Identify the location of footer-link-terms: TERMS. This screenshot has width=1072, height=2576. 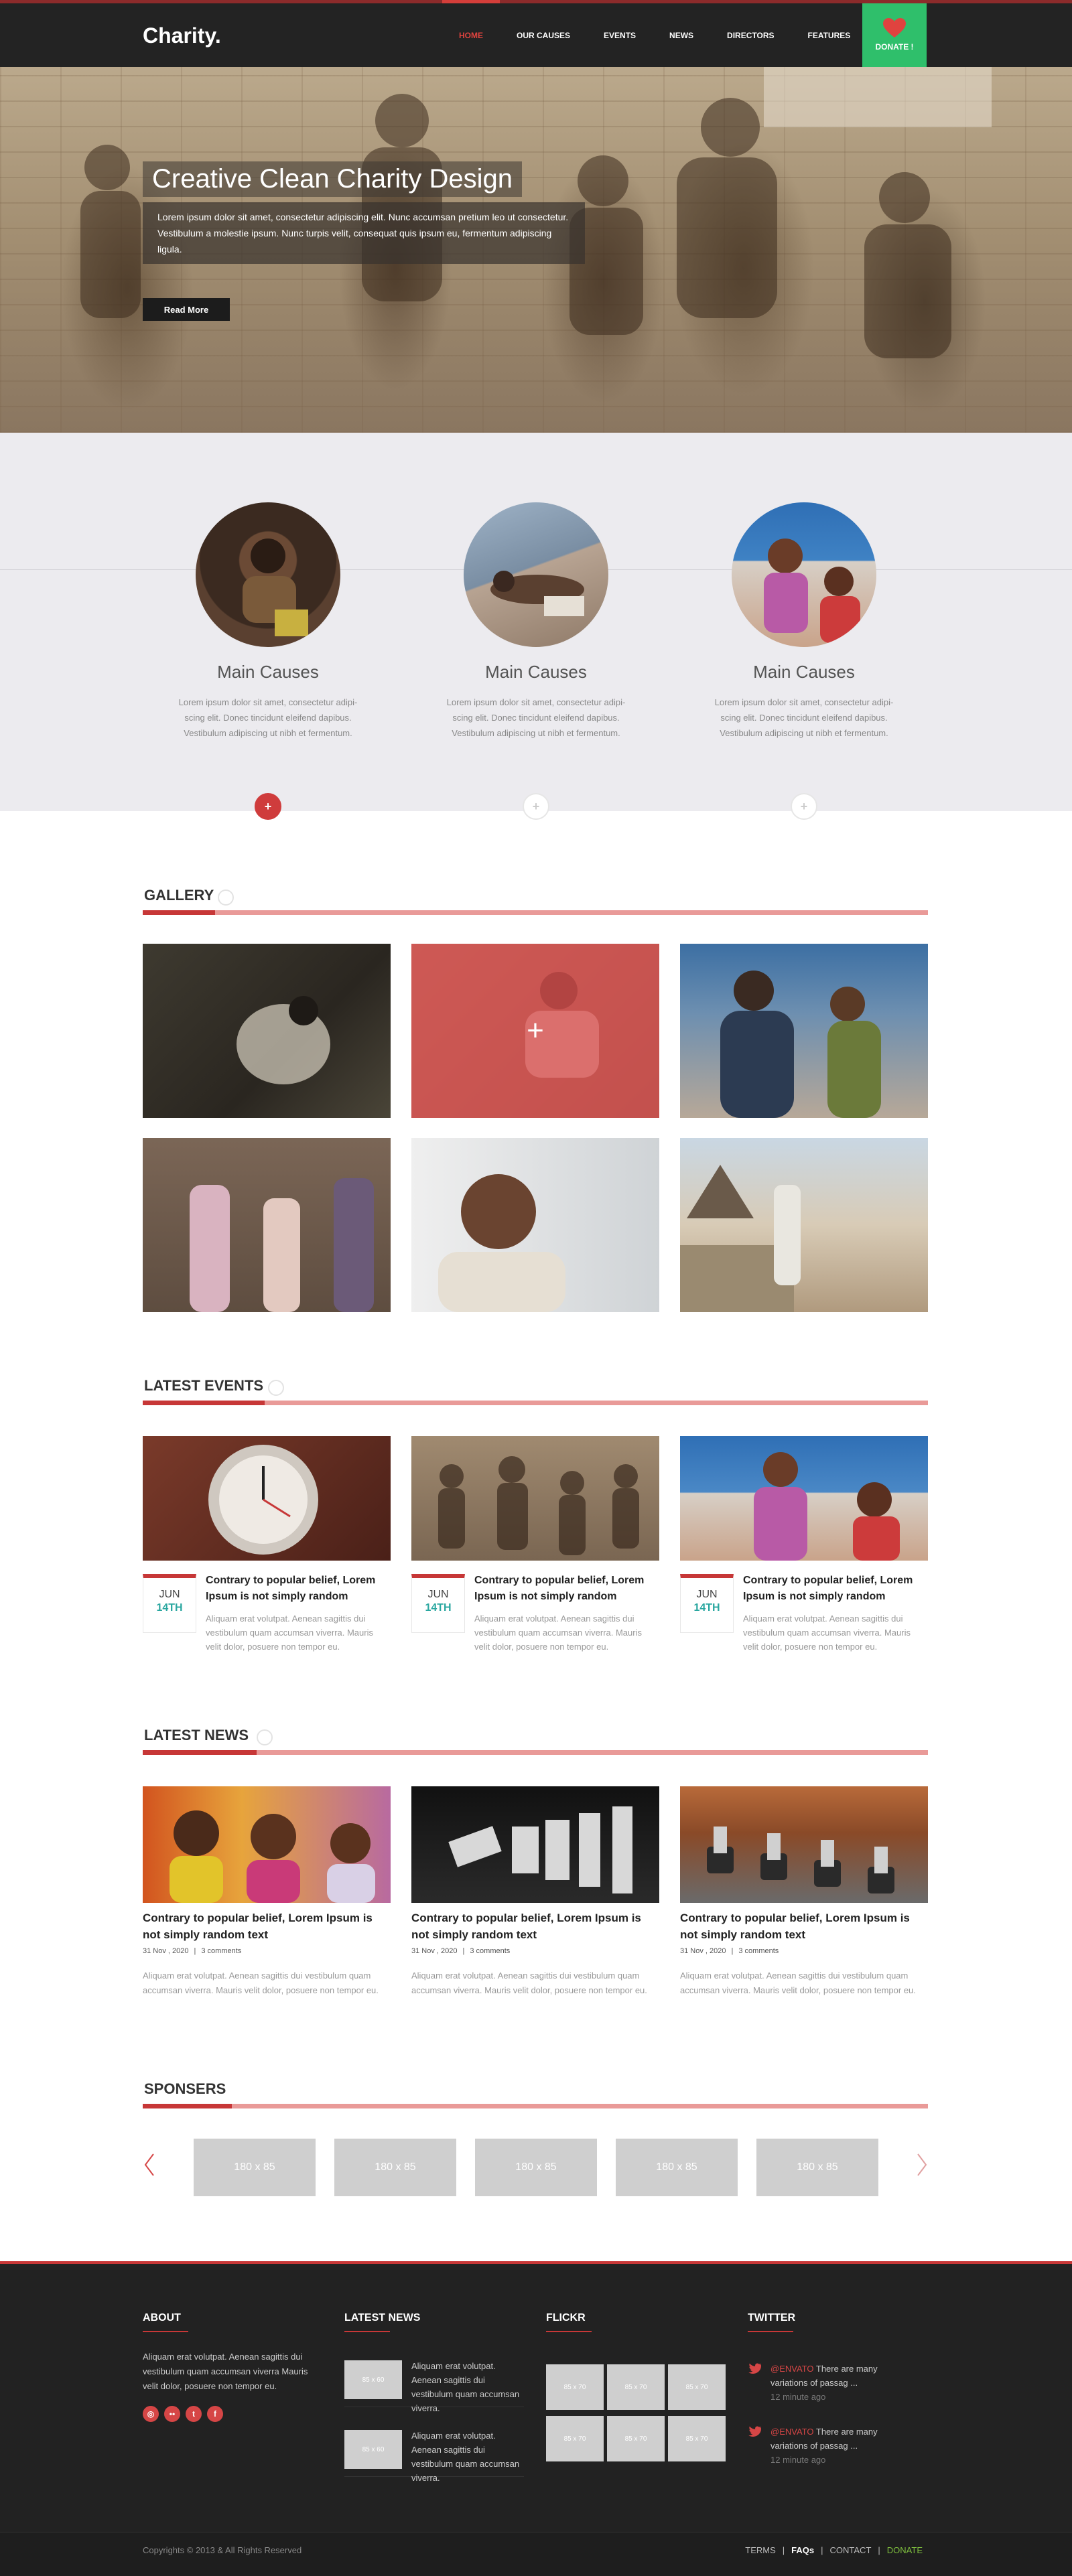
(761, 2550).